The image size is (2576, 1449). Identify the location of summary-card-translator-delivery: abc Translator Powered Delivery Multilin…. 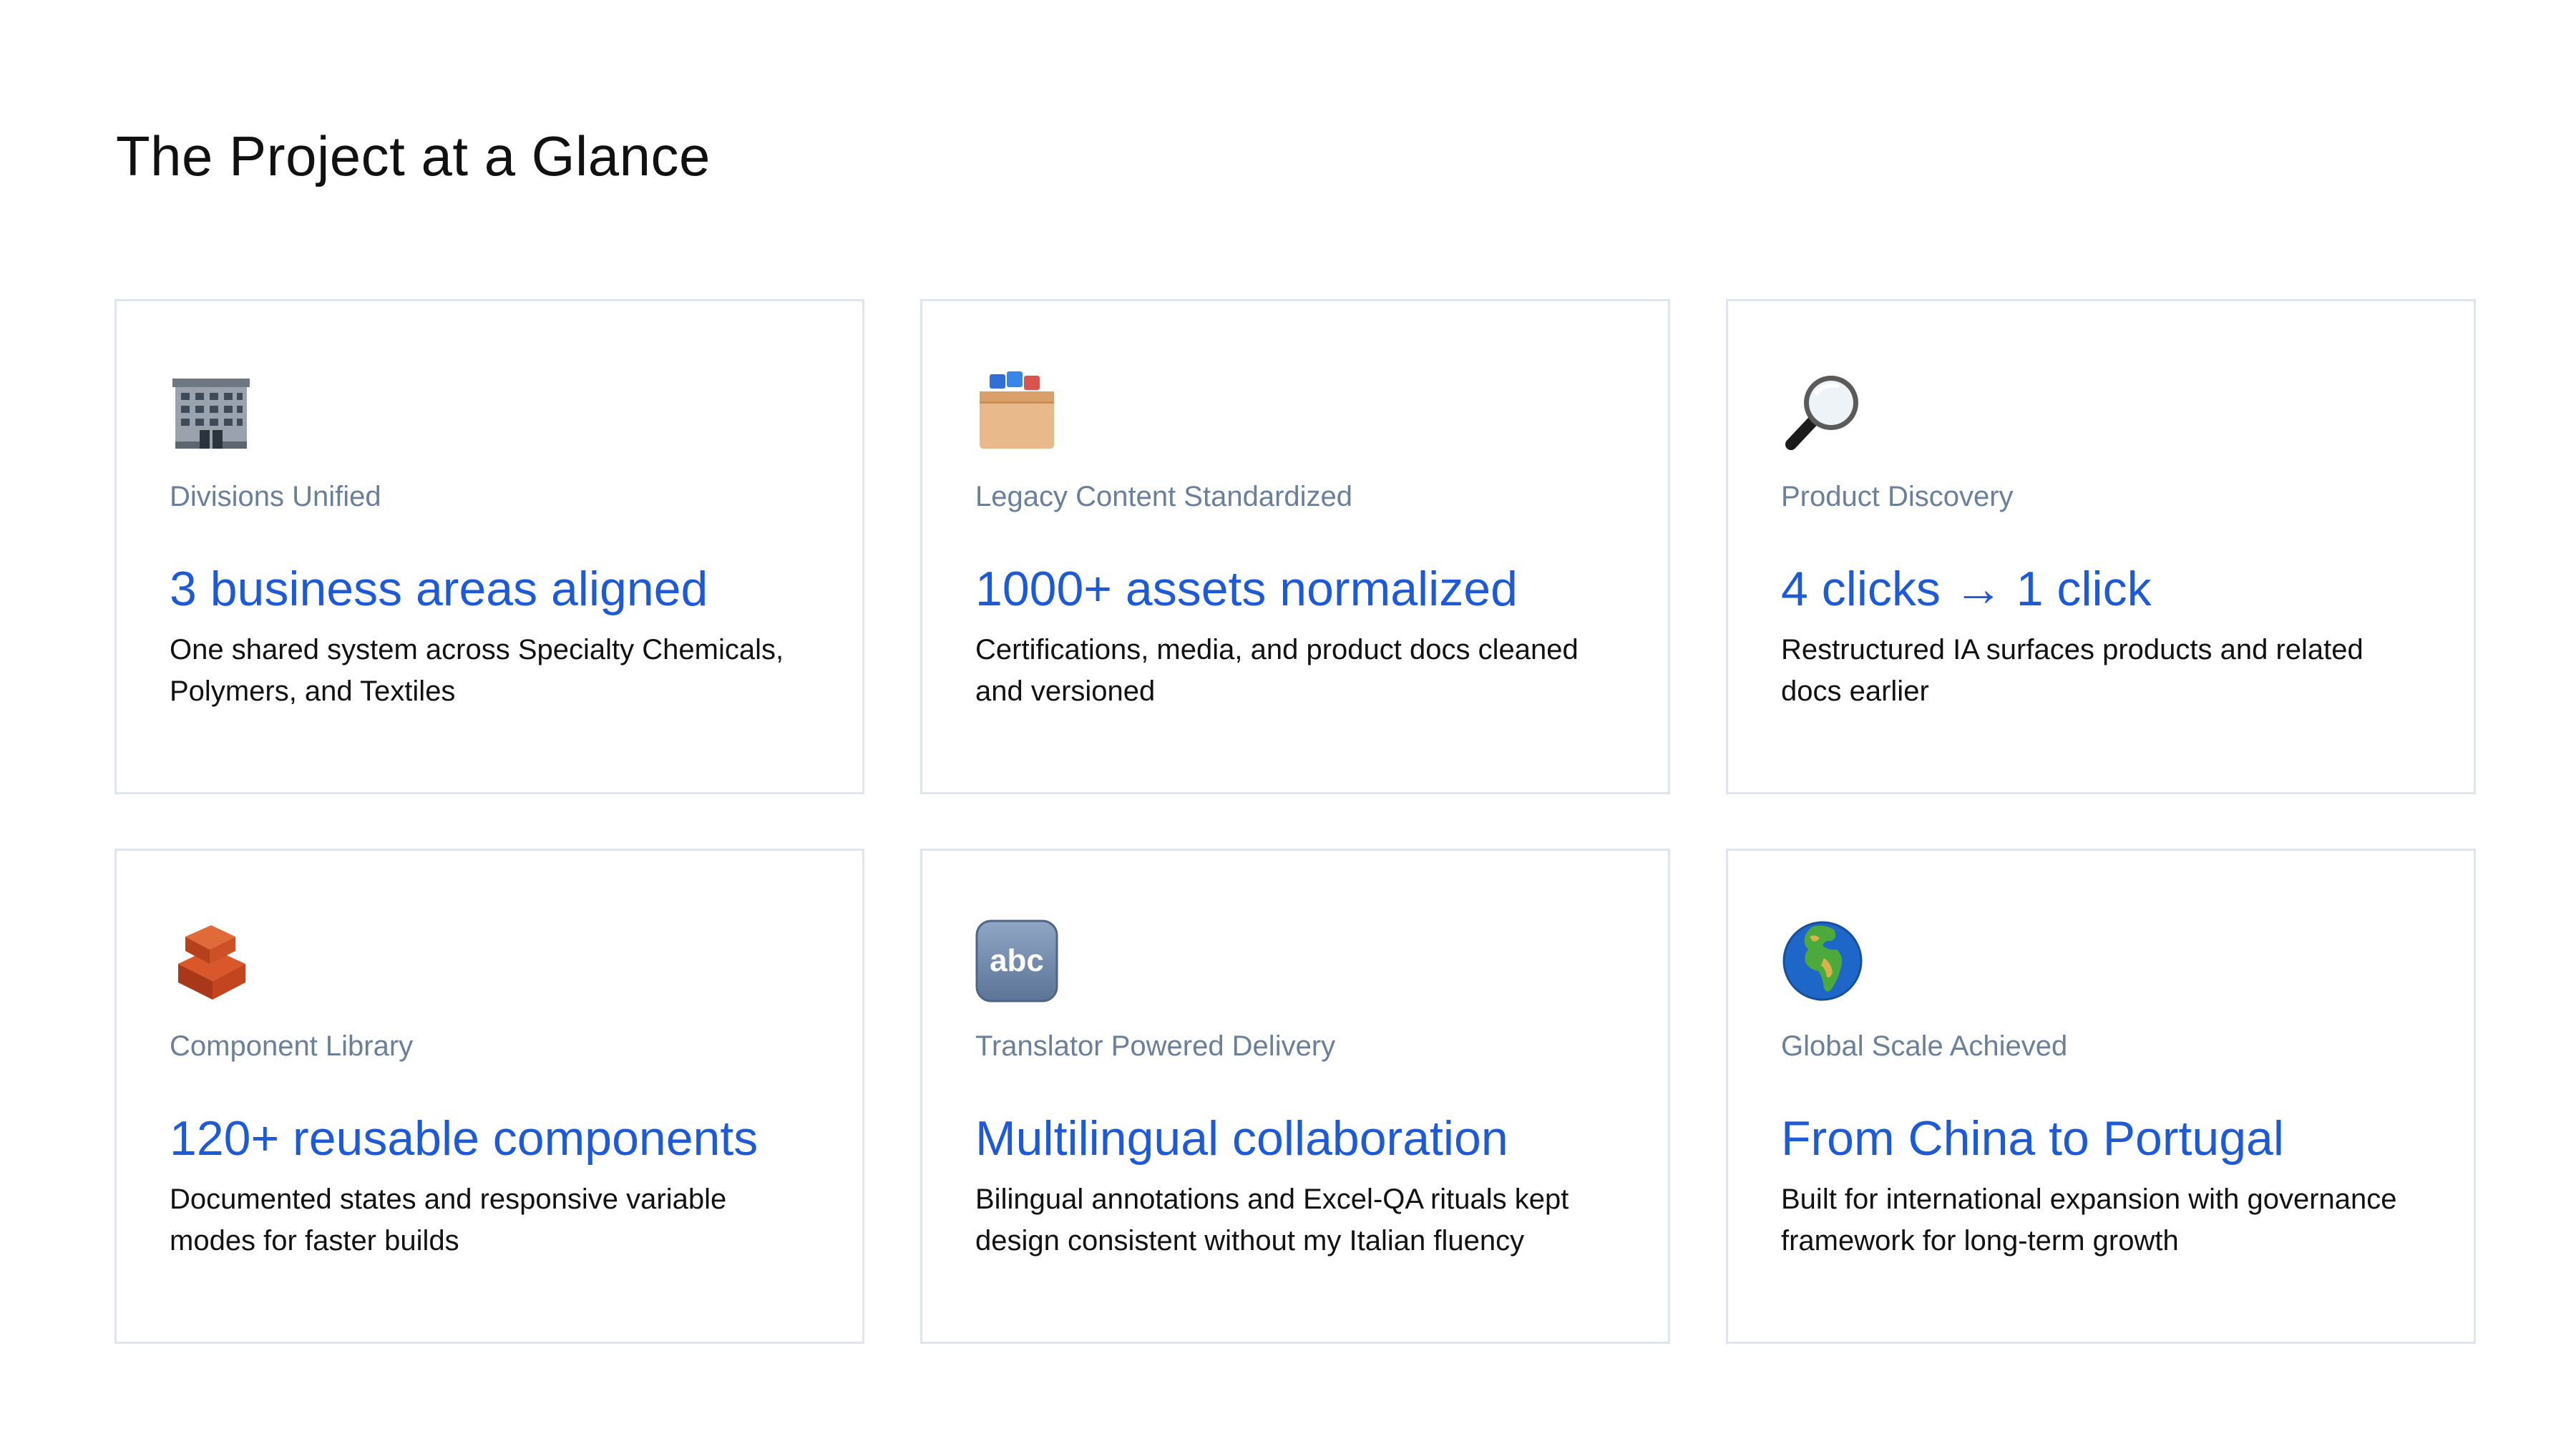
(1295, 1096).